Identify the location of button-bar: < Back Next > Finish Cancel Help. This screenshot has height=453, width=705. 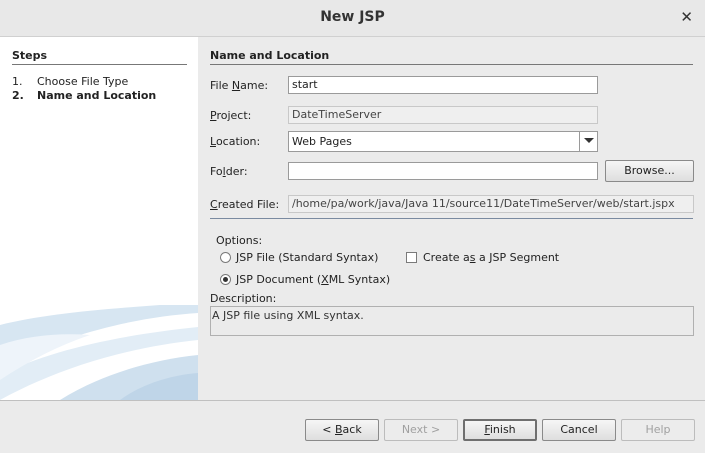
(352, 426).